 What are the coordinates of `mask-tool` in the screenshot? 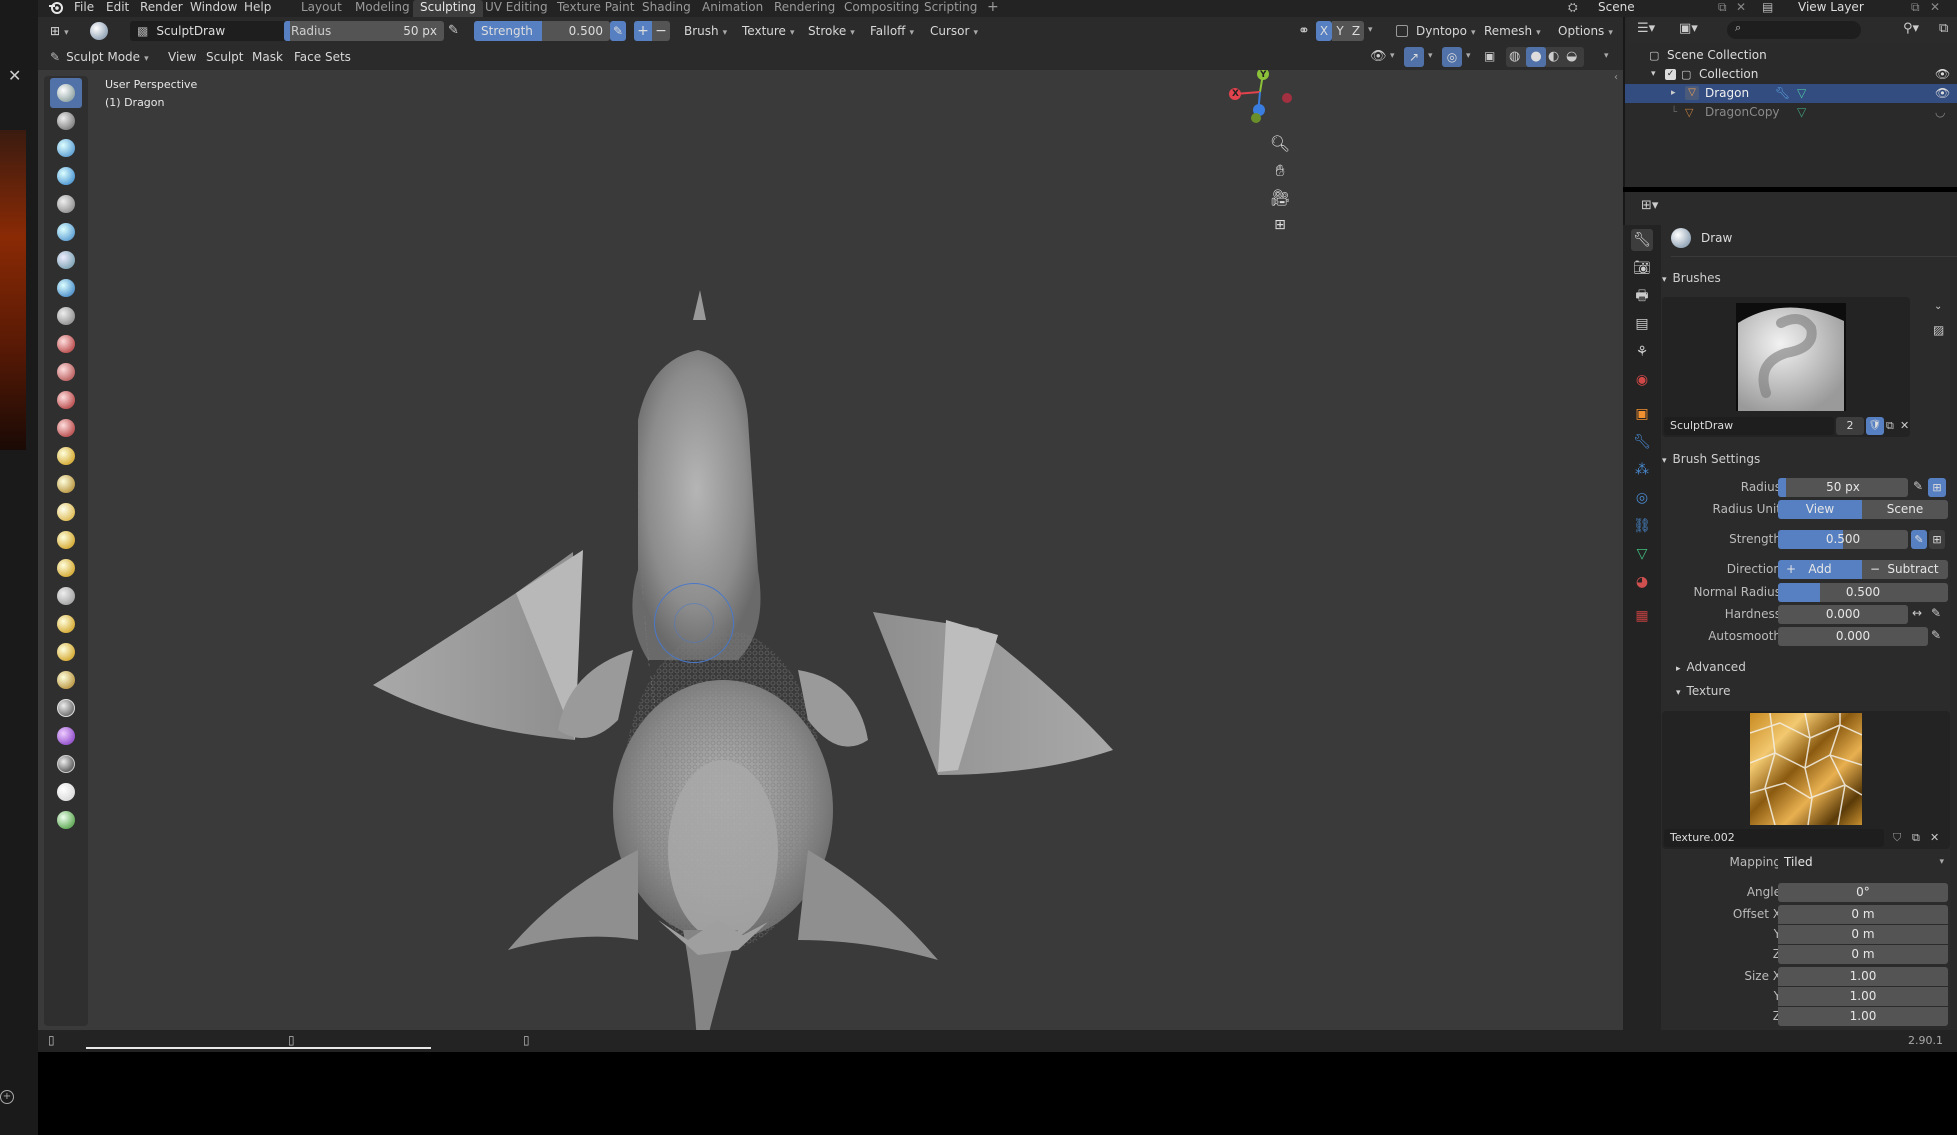 It's located at (66, 820).